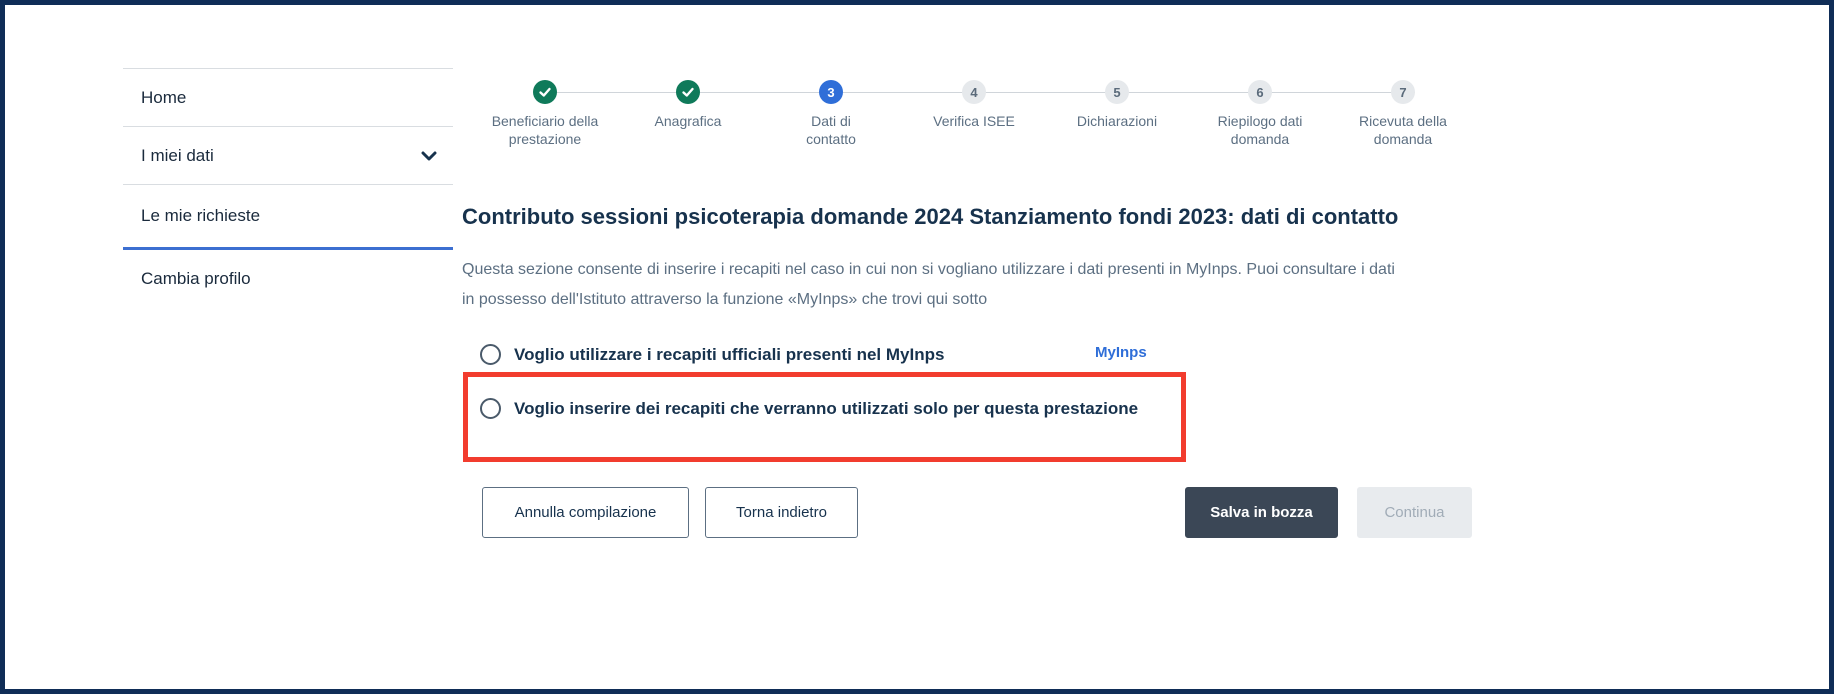 Image resolution: width=1834 pixels, height=694 pixels. I want to click on sidebar-item-label: Cambia profilo, so click(196, 278).